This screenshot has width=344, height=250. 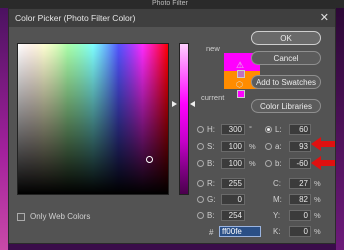 What do you see at coordinates (170, 3) in the screenshot?
I see `background-window-title: Photo Filter` at bounding box center [170, 3].